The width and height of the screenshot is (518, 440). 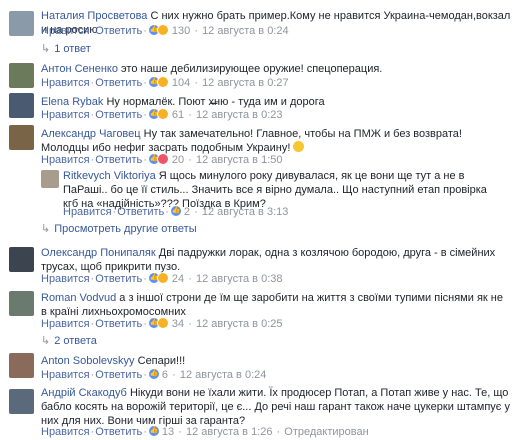 What do you see at coordinates (181, 83) in the screenshot?
I see `reaction-count: 104` at bounding box center [181, 83].